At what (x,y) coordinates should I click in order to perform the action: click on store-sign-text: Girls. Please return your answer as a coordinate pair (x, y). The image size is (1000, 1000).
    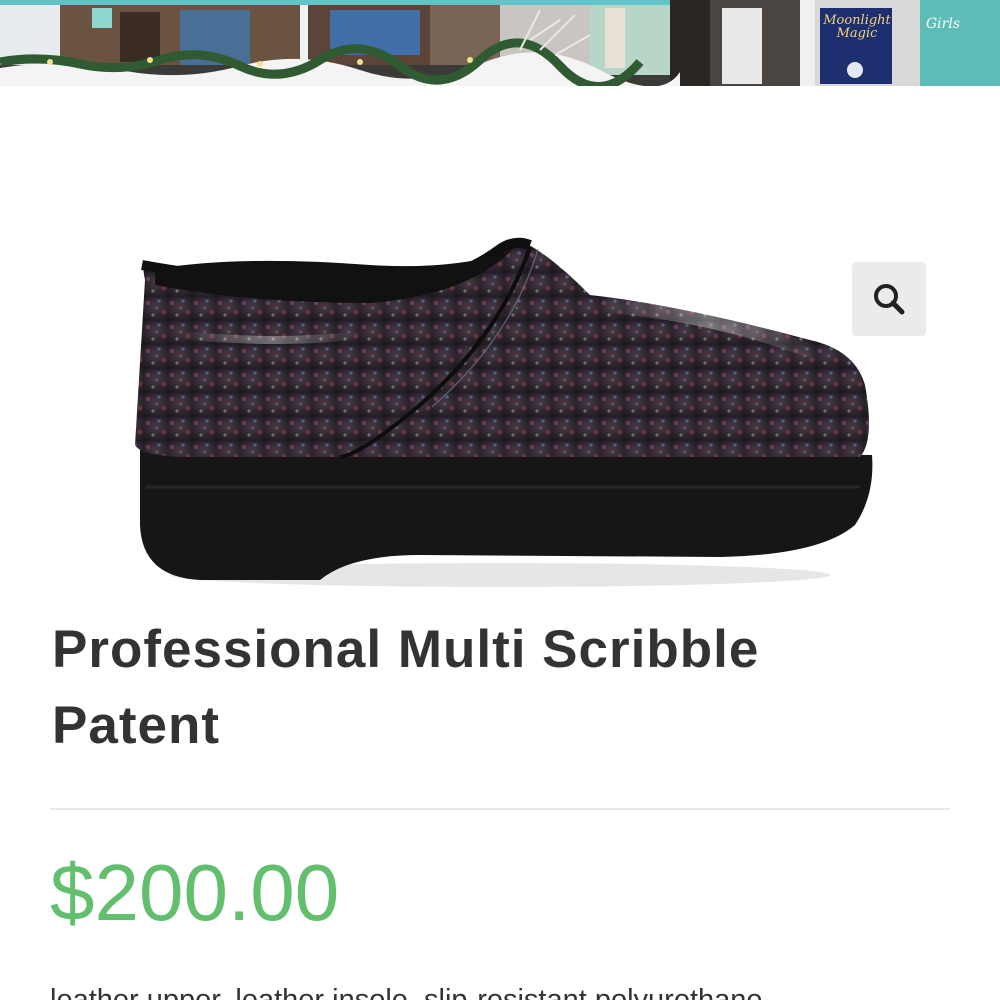
    Looking at the image, I should click on (943, 24).